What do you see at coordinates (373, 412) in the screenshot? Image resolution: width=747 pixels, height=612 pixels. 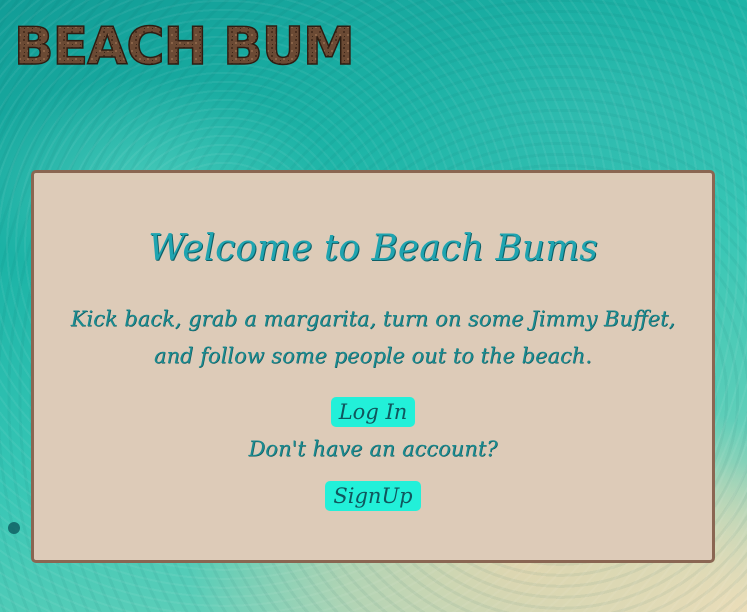 I see `login-button: Log In` at bounding box center [373, 412].